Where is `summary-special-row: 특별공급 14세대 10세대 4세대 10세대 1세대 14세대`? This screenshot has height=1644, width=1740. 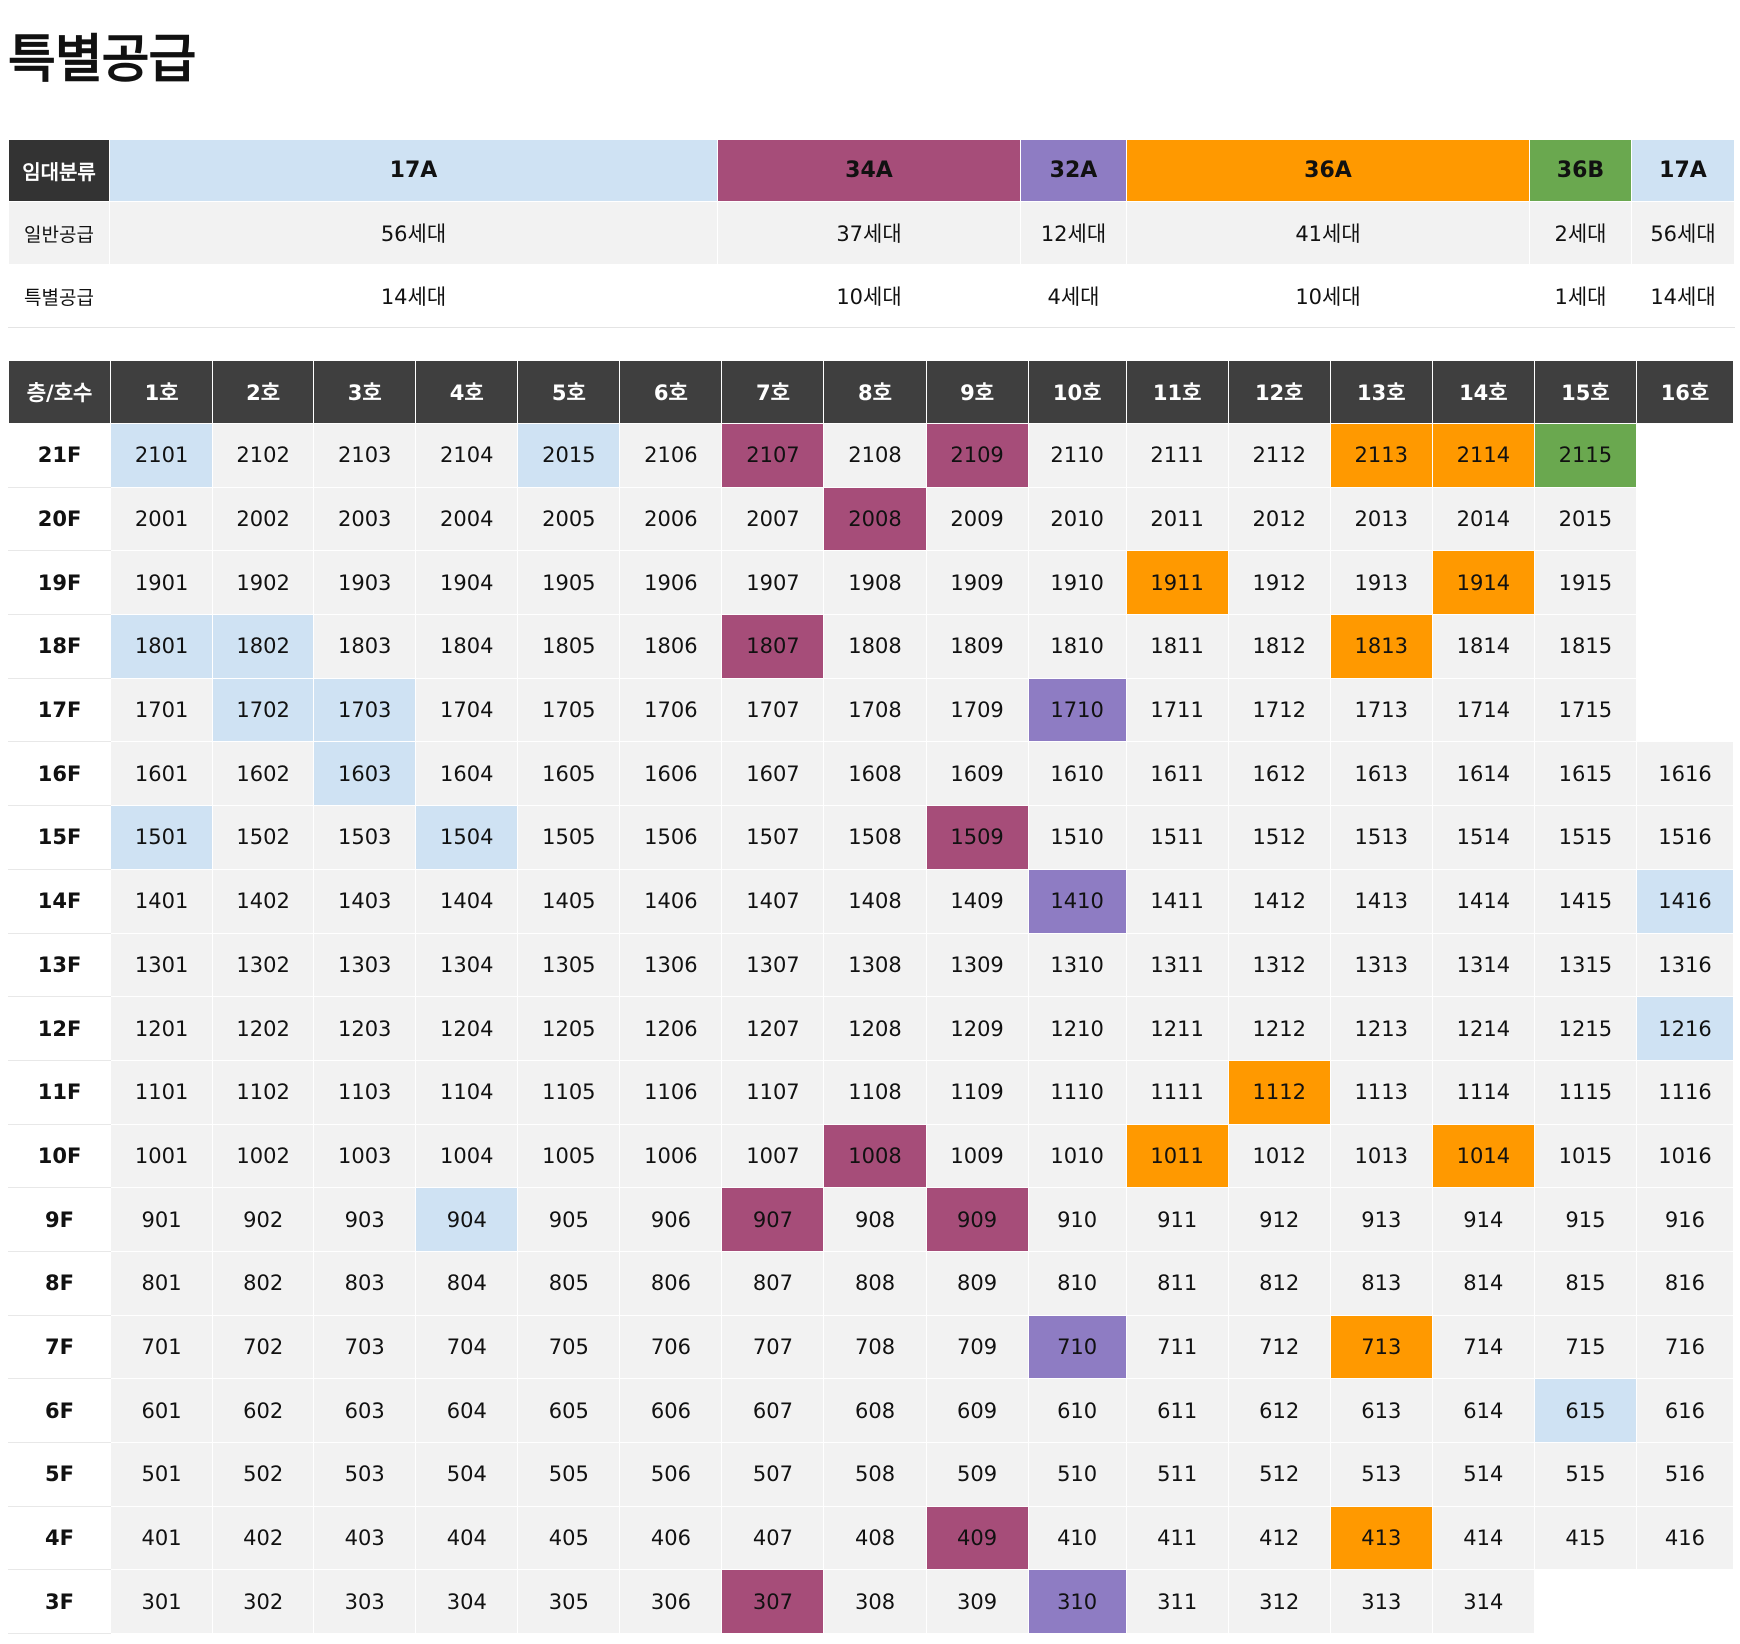 summary-special-row: 특별공급 14세대 10세대 4세대 10세대 1세대 14세대 is located at coordinates (871, 296).